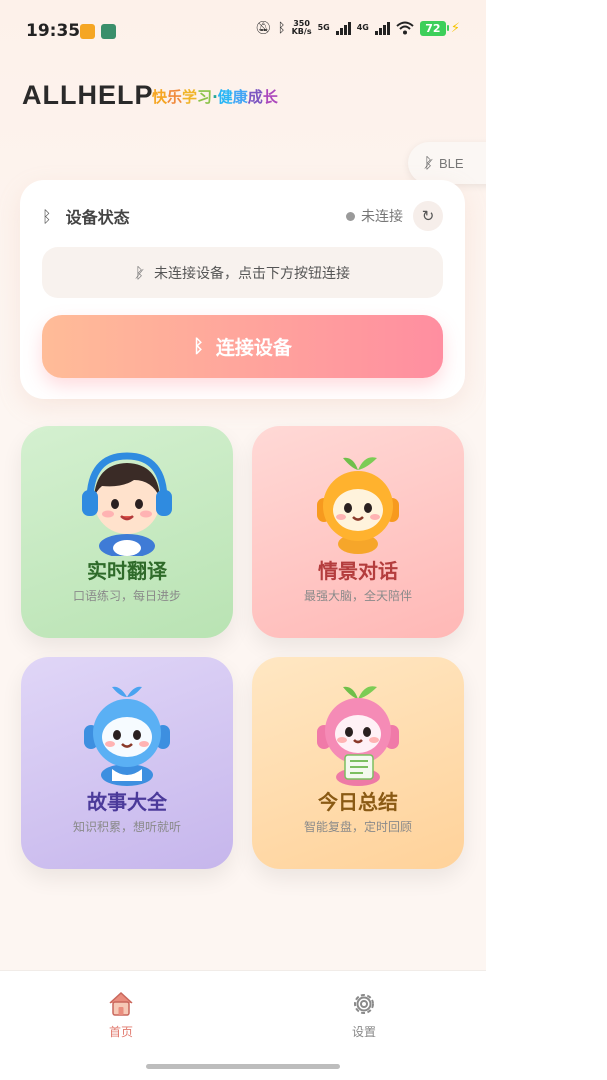  What do you see at coordinates (323, 27) in the screenshot?
I see `network-5g-label: 5G` at bounding box center [323, 27].